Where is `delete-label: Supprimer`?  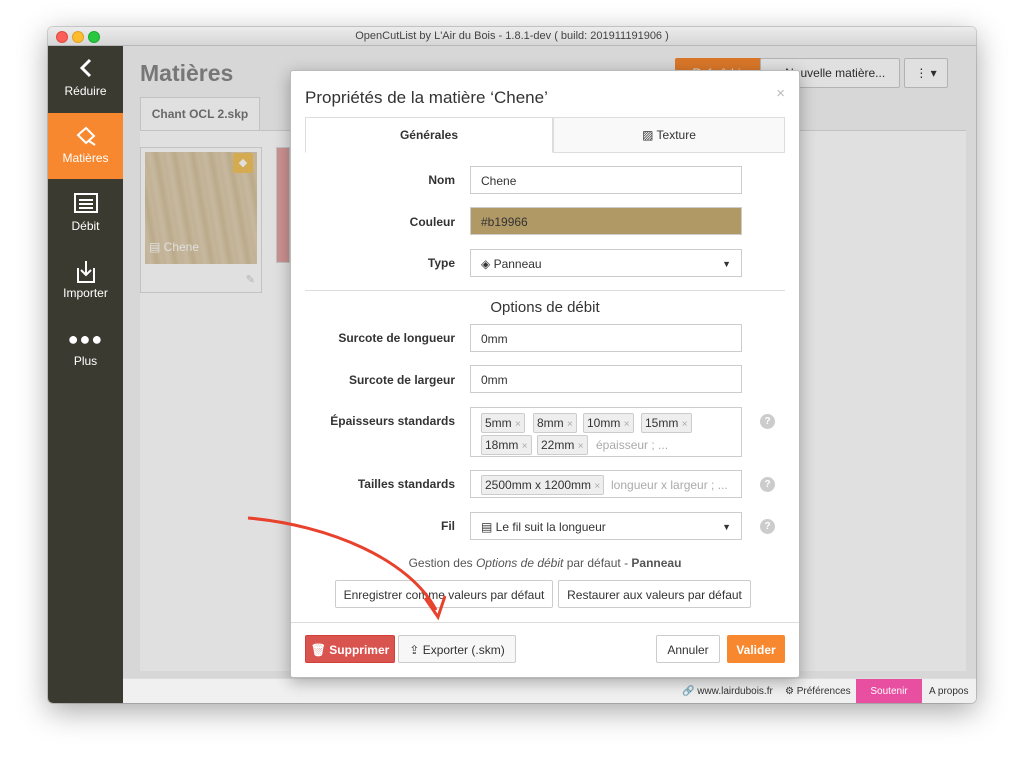 delete-label: Supprimer is located at coordinates (359, 650).